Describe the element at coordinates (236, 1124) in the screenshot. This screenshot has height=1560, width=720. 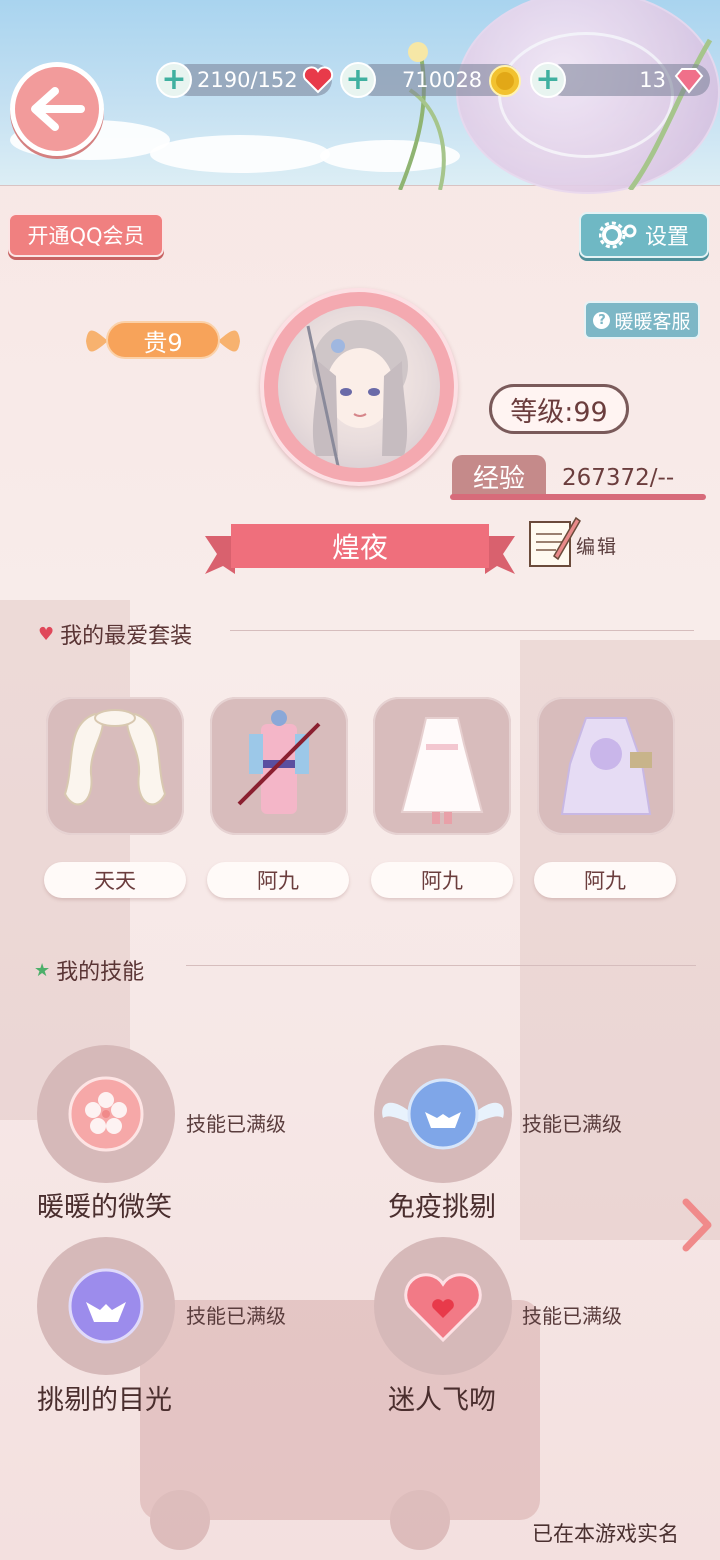
I see `skill-1-status: 技能已满级` at that location.